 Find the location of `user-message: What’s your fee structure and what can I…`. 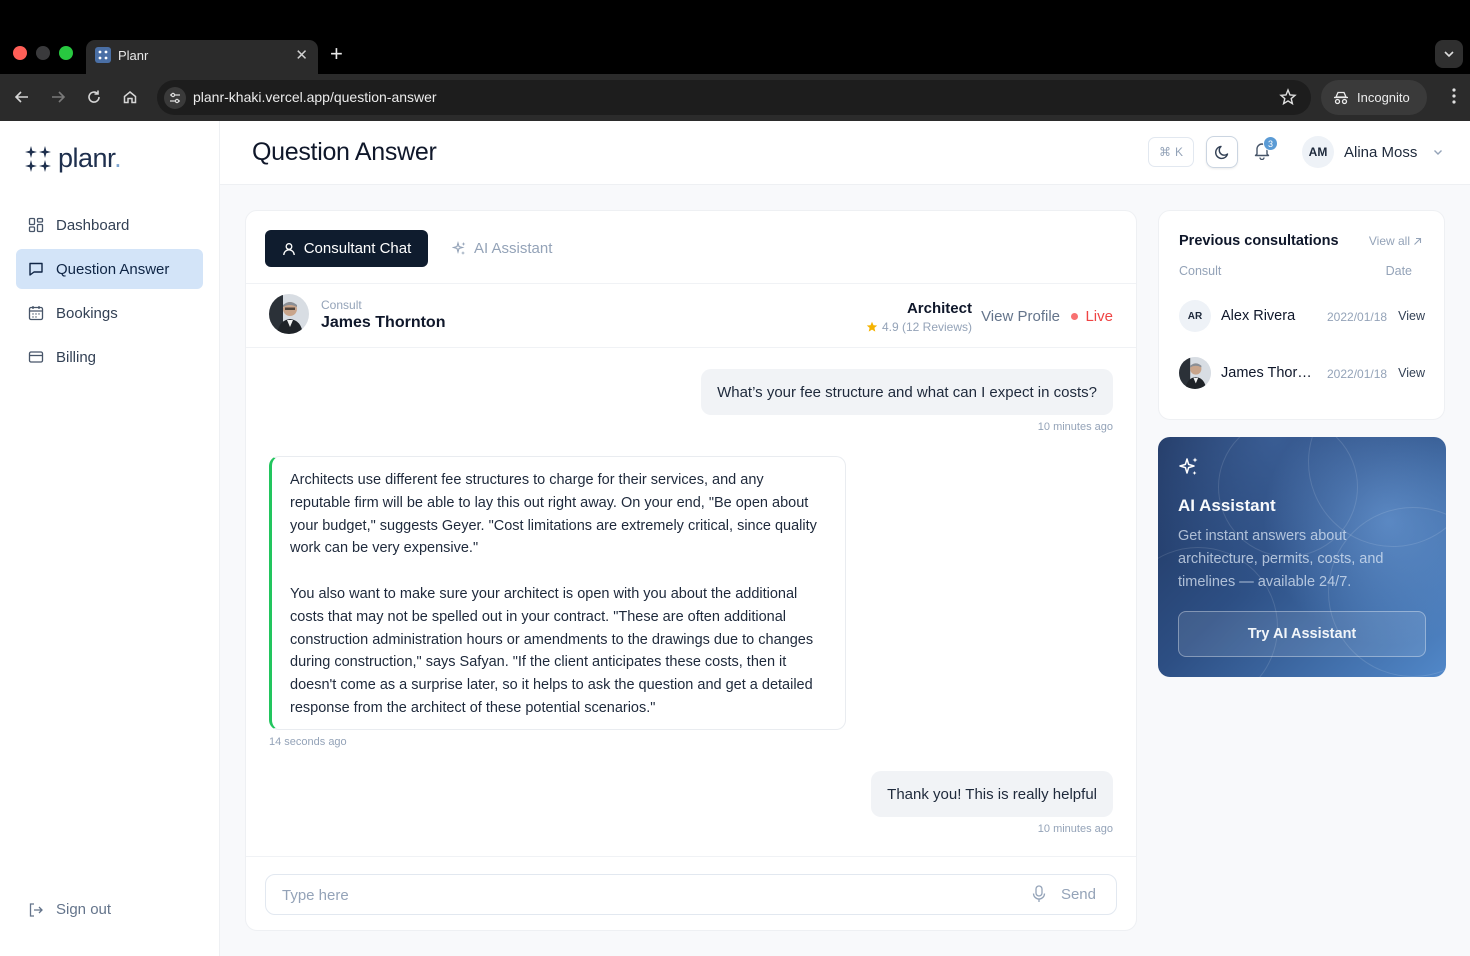

user-message: What’s your fee structure and what can I… is located at coordinates (907, 392).